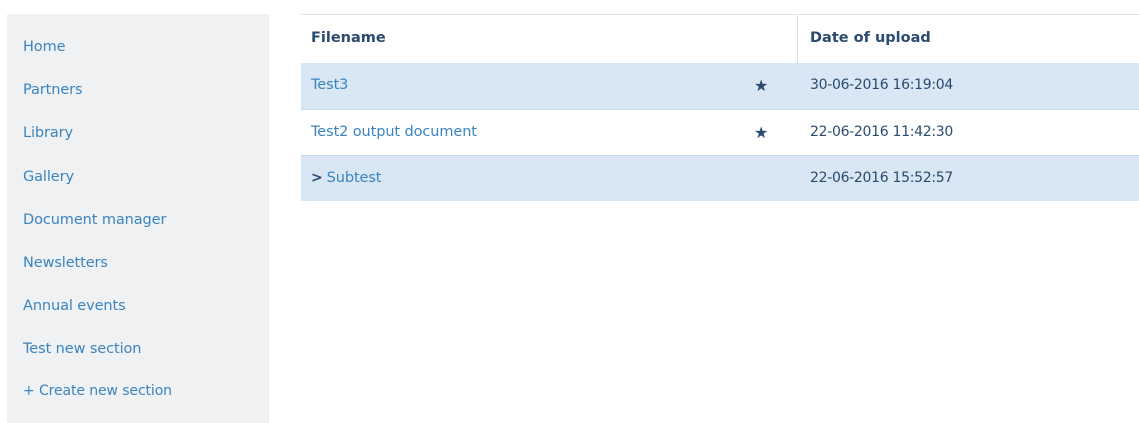 The height and width of the screenshot is (423, 1139). What do you see at coordinates (348, 38) in the screenshot?
I see `column-header-filename: Filename` at bounding box center [348, 38].